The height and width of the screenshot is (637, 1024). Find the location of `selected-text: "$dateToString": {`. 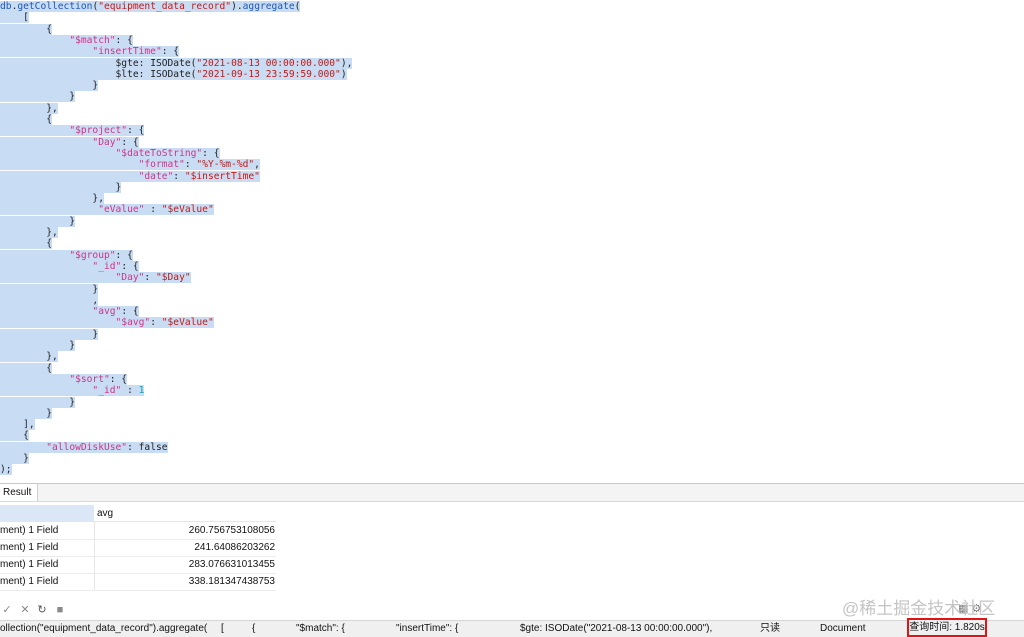

selected-text: "$dateToString": { is located at coordinates (110, 153).